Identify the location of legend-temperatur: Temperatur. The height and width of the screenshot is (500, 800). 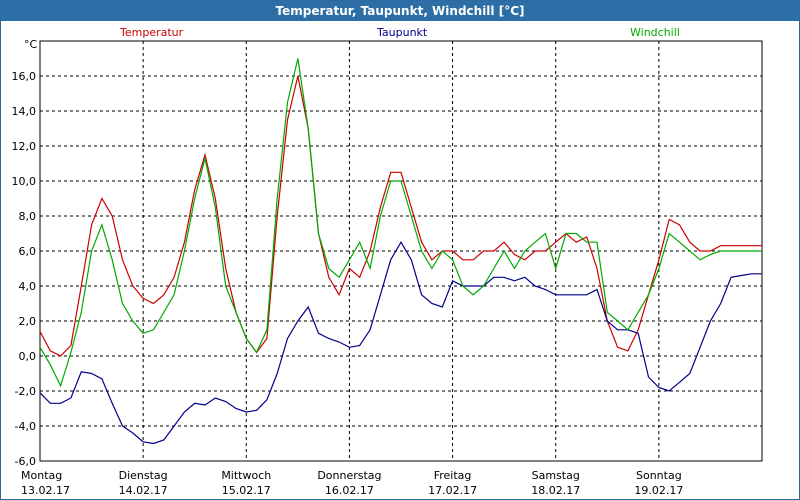
(151, 32).